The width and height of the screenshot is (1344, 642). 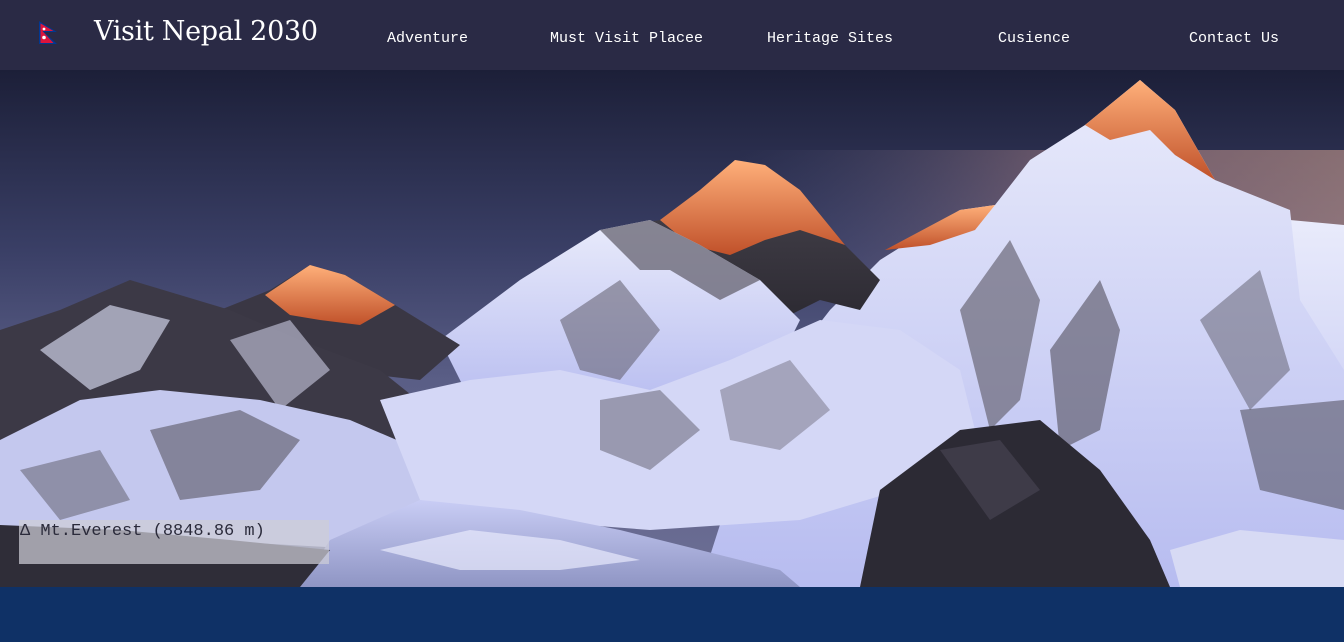 What do you see at coordinates (830, 39) in the screenshot?
I see `nav-link-heritage-sites: Heritage Sites` at bounding box center [830, 39].